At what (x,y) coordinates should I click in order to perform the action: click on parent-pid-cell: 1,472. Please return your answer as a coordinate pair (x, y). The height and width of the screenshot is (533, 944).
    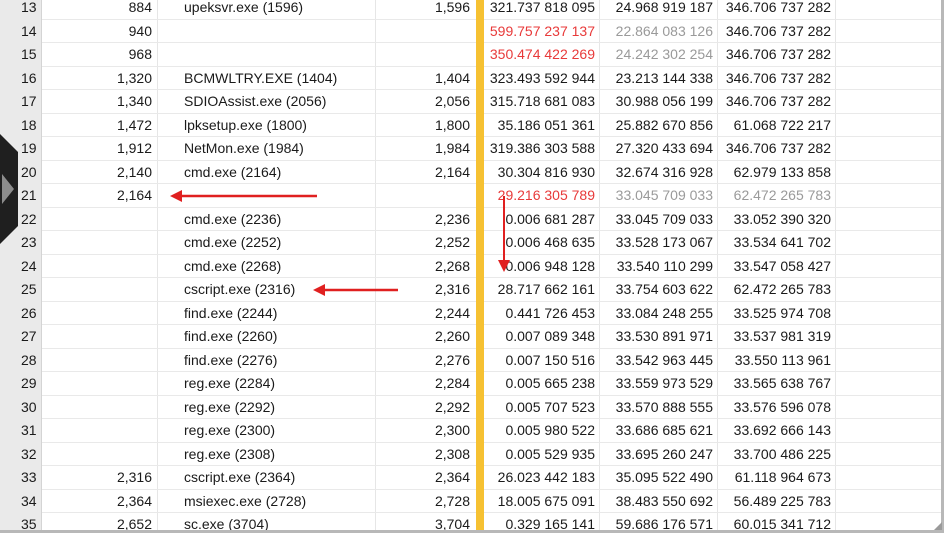
    Looking at the image, I should click on (109, 125).